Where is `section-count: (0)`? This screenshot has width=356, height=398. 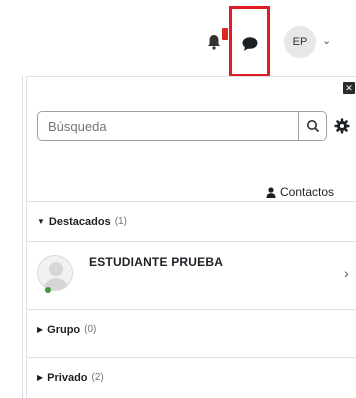
section-count: (0) is located at coordinates (90, 329).